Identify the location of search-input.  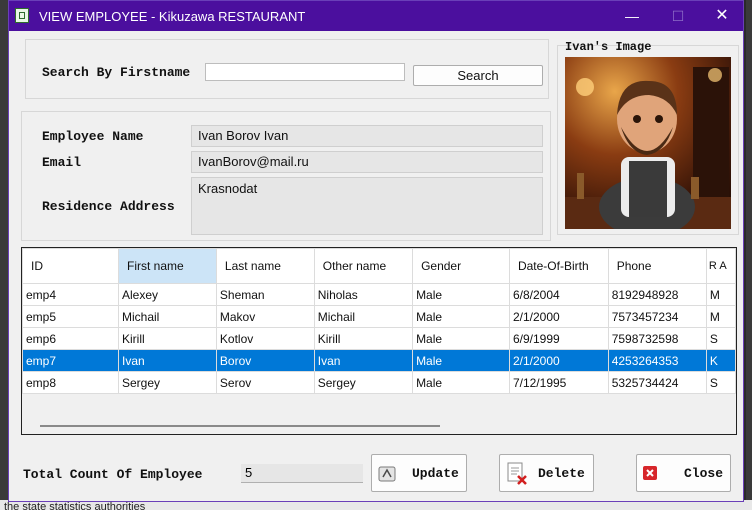
(305, 72).